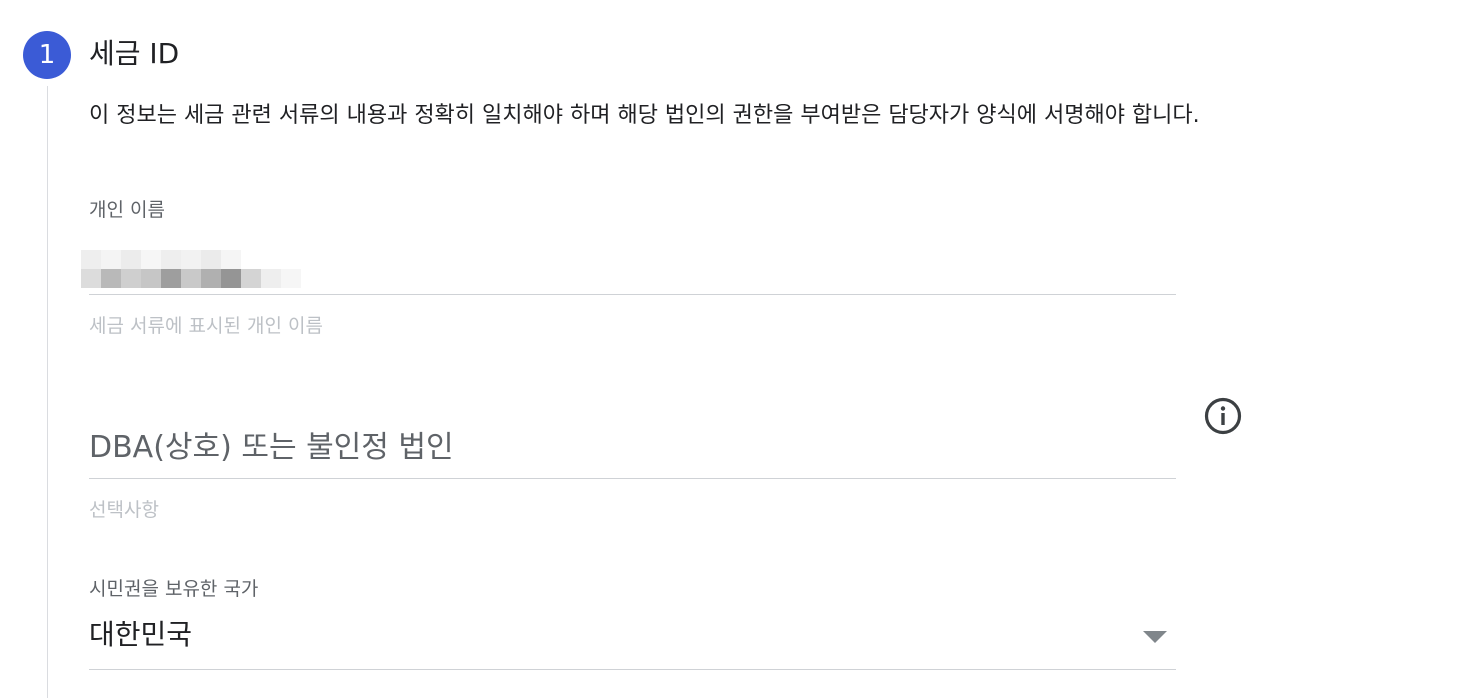 The height and width of the screenshot is (698, 1484). I want to click on redacted-name-value, so click(211, 269).